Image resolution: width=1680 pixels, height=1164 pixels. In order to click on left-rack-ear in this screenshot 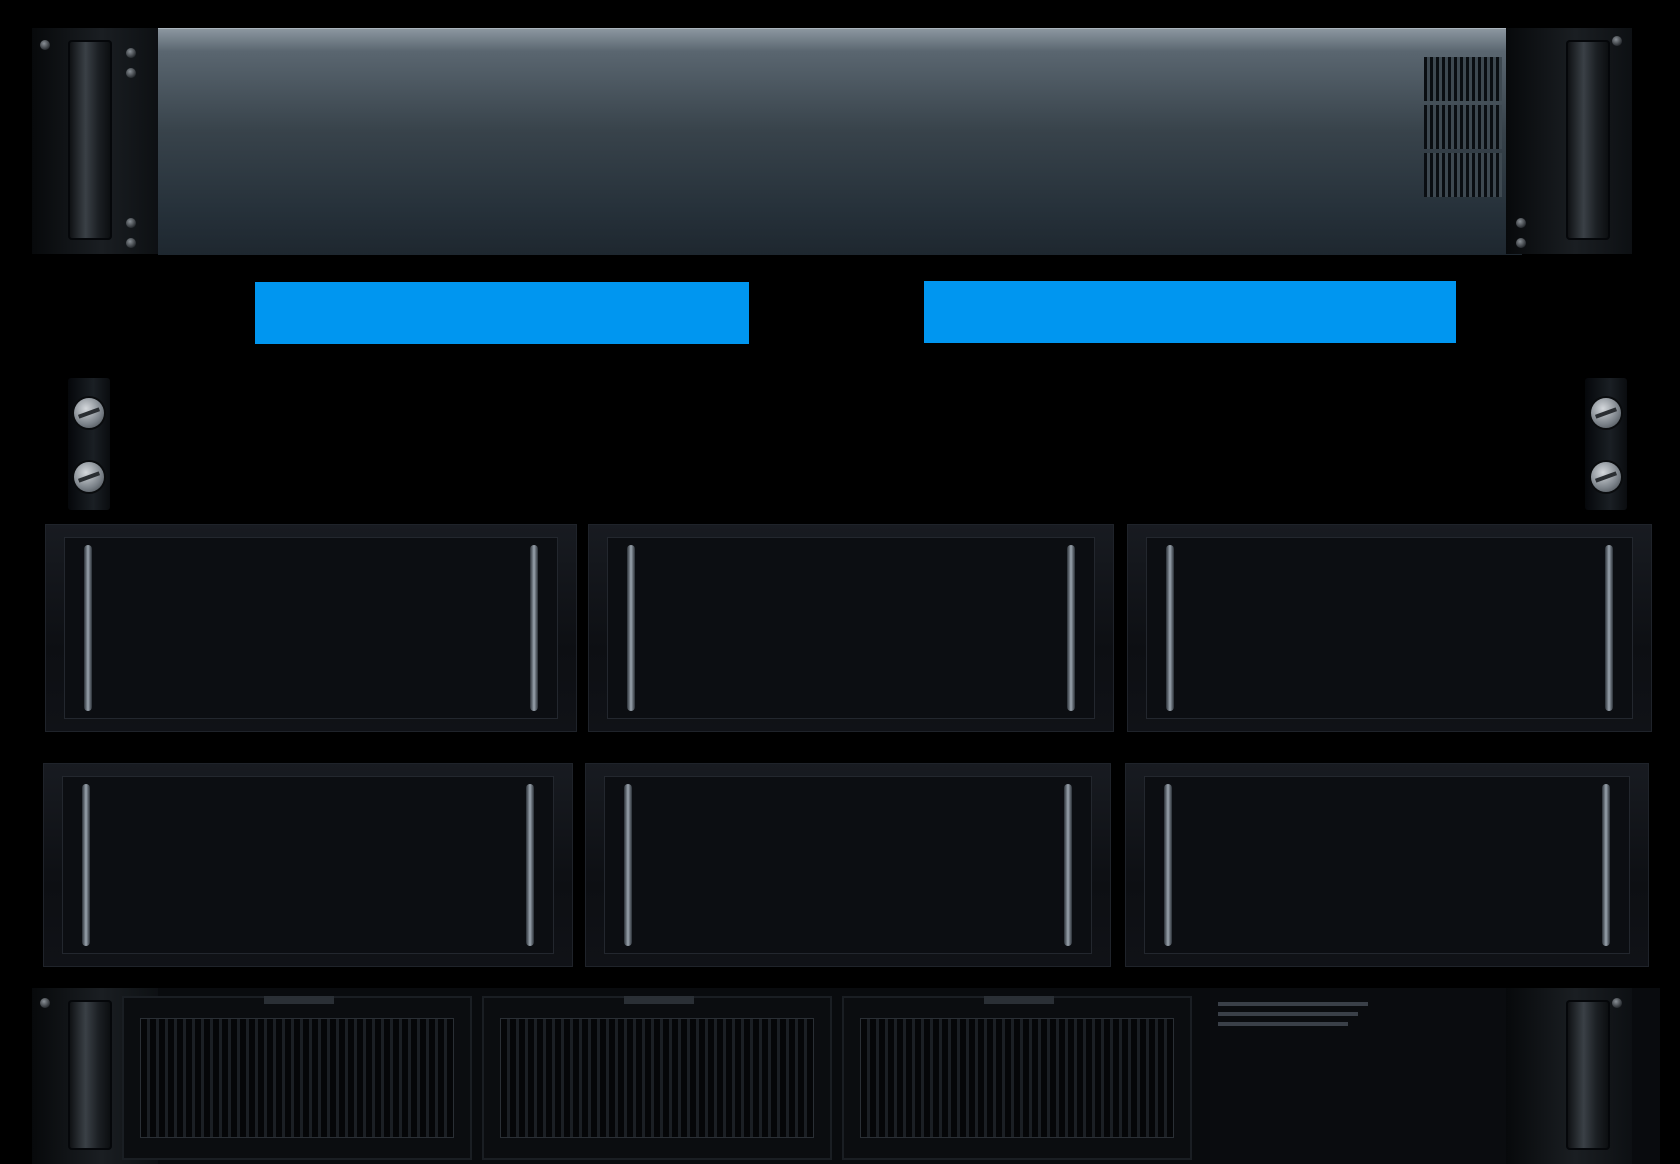, I will do `click(95, 141)`.